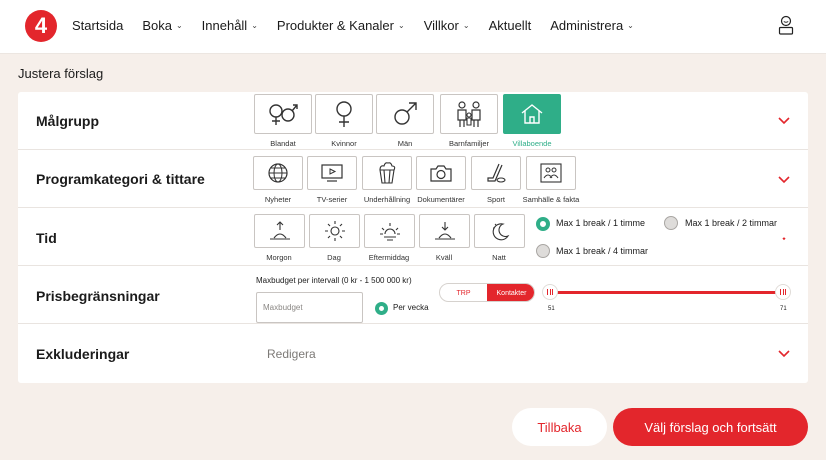 This screenshot has height=460, width=826. Describe the element at coordinates (441, 199) in the screenshot. I see `tile-label: Dokumentärer` at that location.